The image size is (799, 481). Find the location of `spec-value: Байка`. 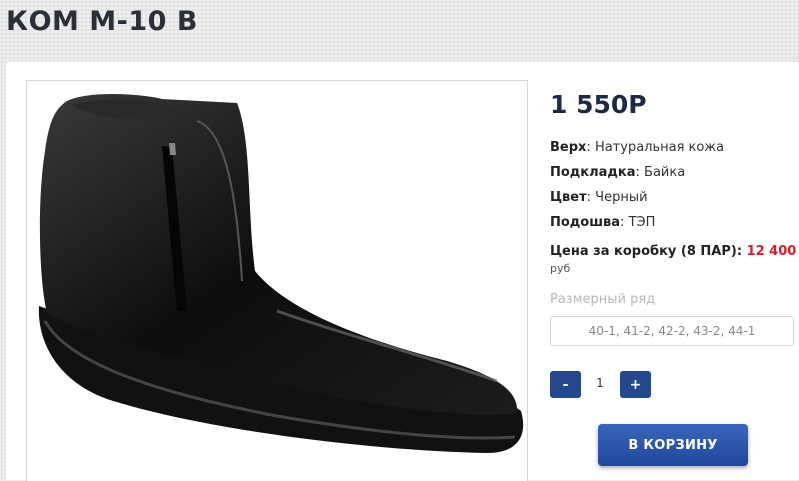

spec-value: Байка is located at coordinates (665, 172).